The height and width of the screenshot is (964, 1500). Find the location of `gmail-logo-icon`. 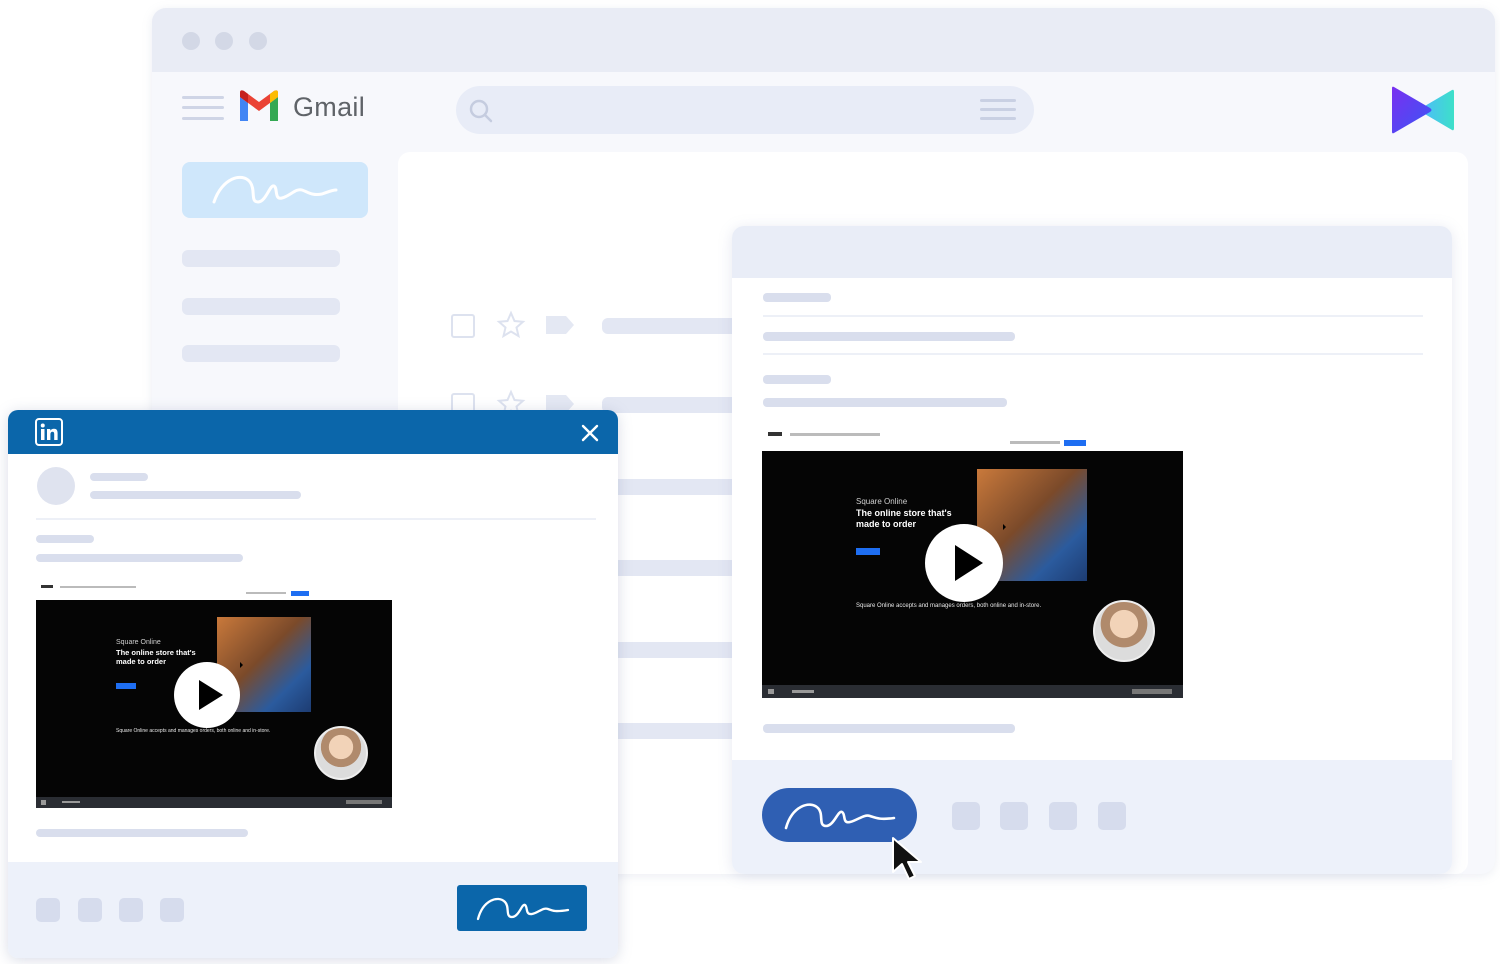

gmail-logo-icon is located at coordinates (259, 105).